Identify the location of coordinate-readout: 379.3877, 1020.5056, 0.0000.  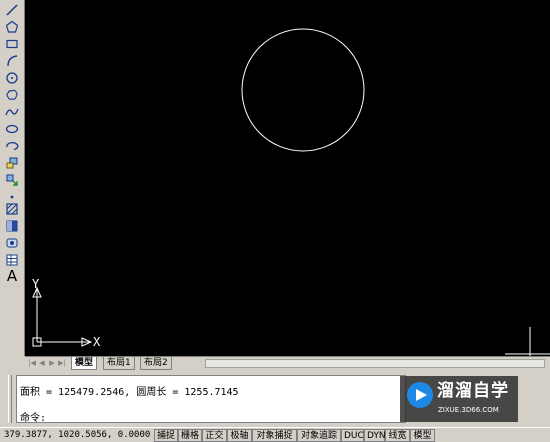
(77, 435).